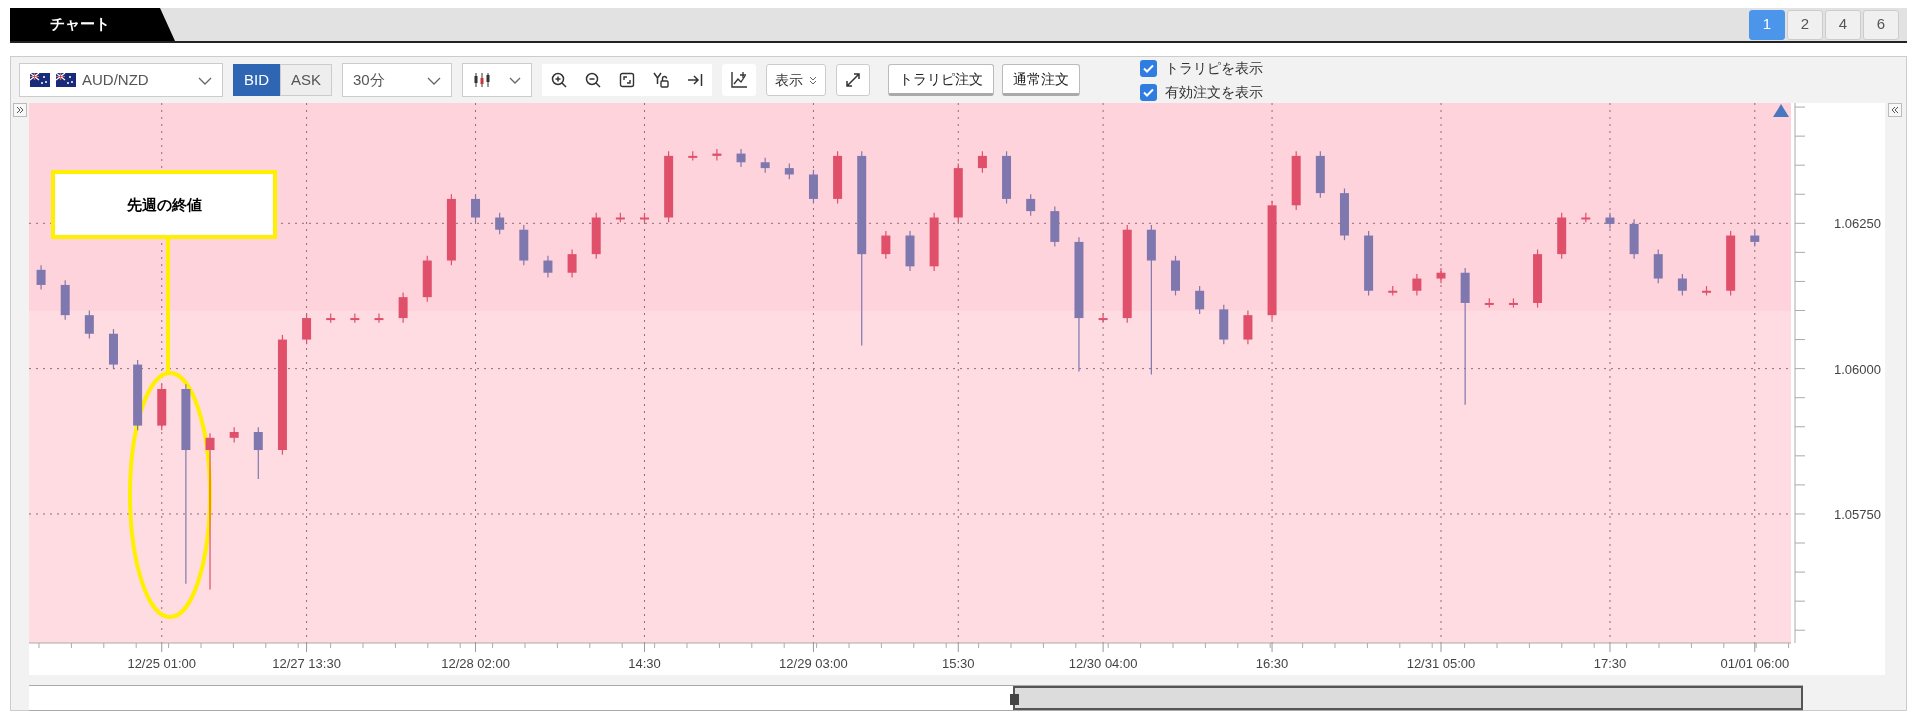  What do you see at coordinates (397, 80) in the screenshot?
I see `timeframe-dropdown: 30分` at bounding box center [397, 80].